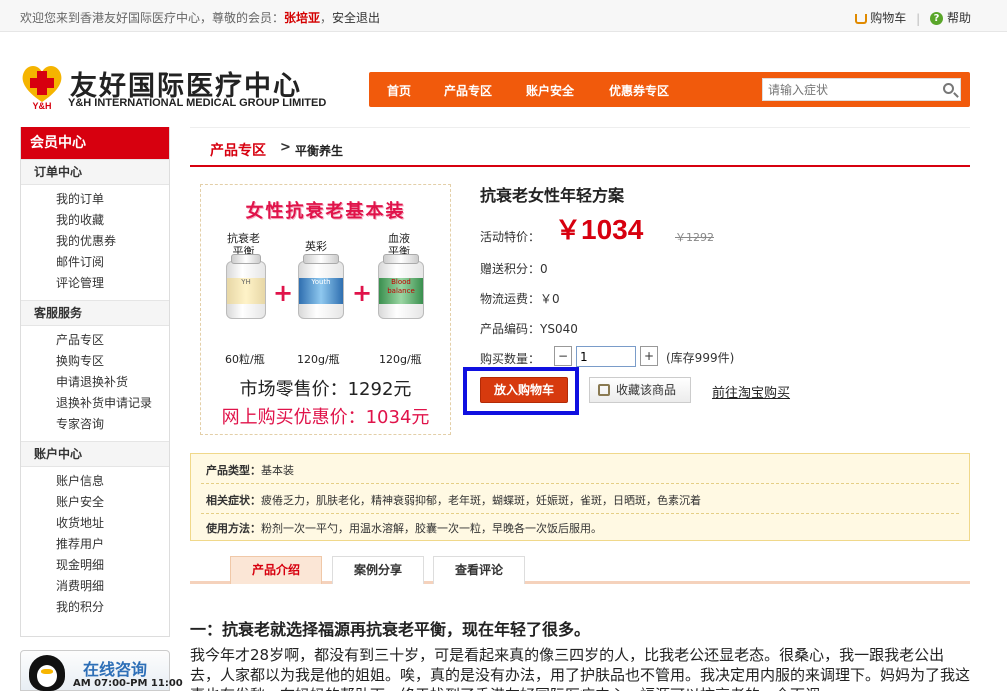  What do you see at coordinates (649, 356) in the screenshot?
I see `quantity-plus-button: +` at bounding box center [649, 356].